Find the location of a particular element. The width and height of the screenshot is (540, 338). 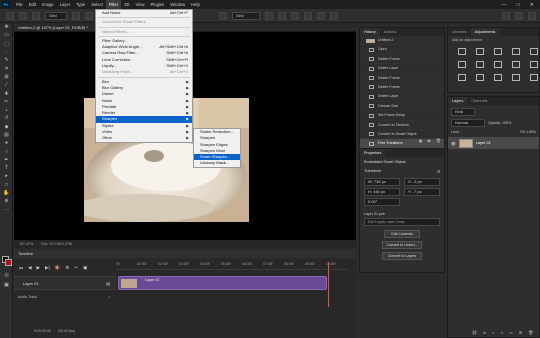

exposure-icon is located at coordinates (516, 51).